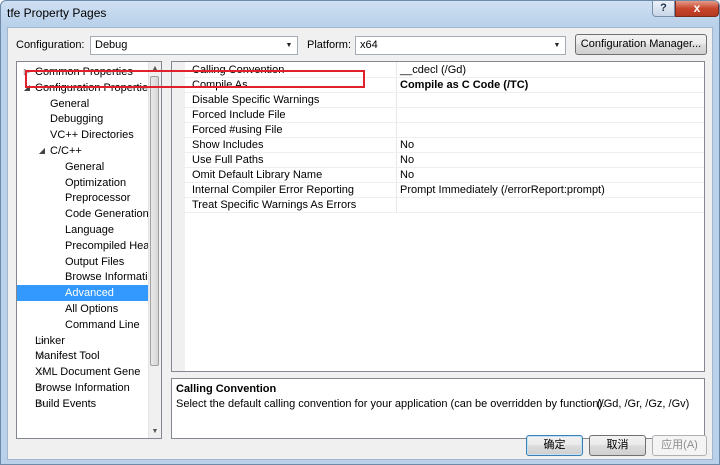 The width and height of the screenshot is (720, 465). Describe the element at coordinates (220, 85) in the screenshot. I see `property-name: Compile As` at that location.